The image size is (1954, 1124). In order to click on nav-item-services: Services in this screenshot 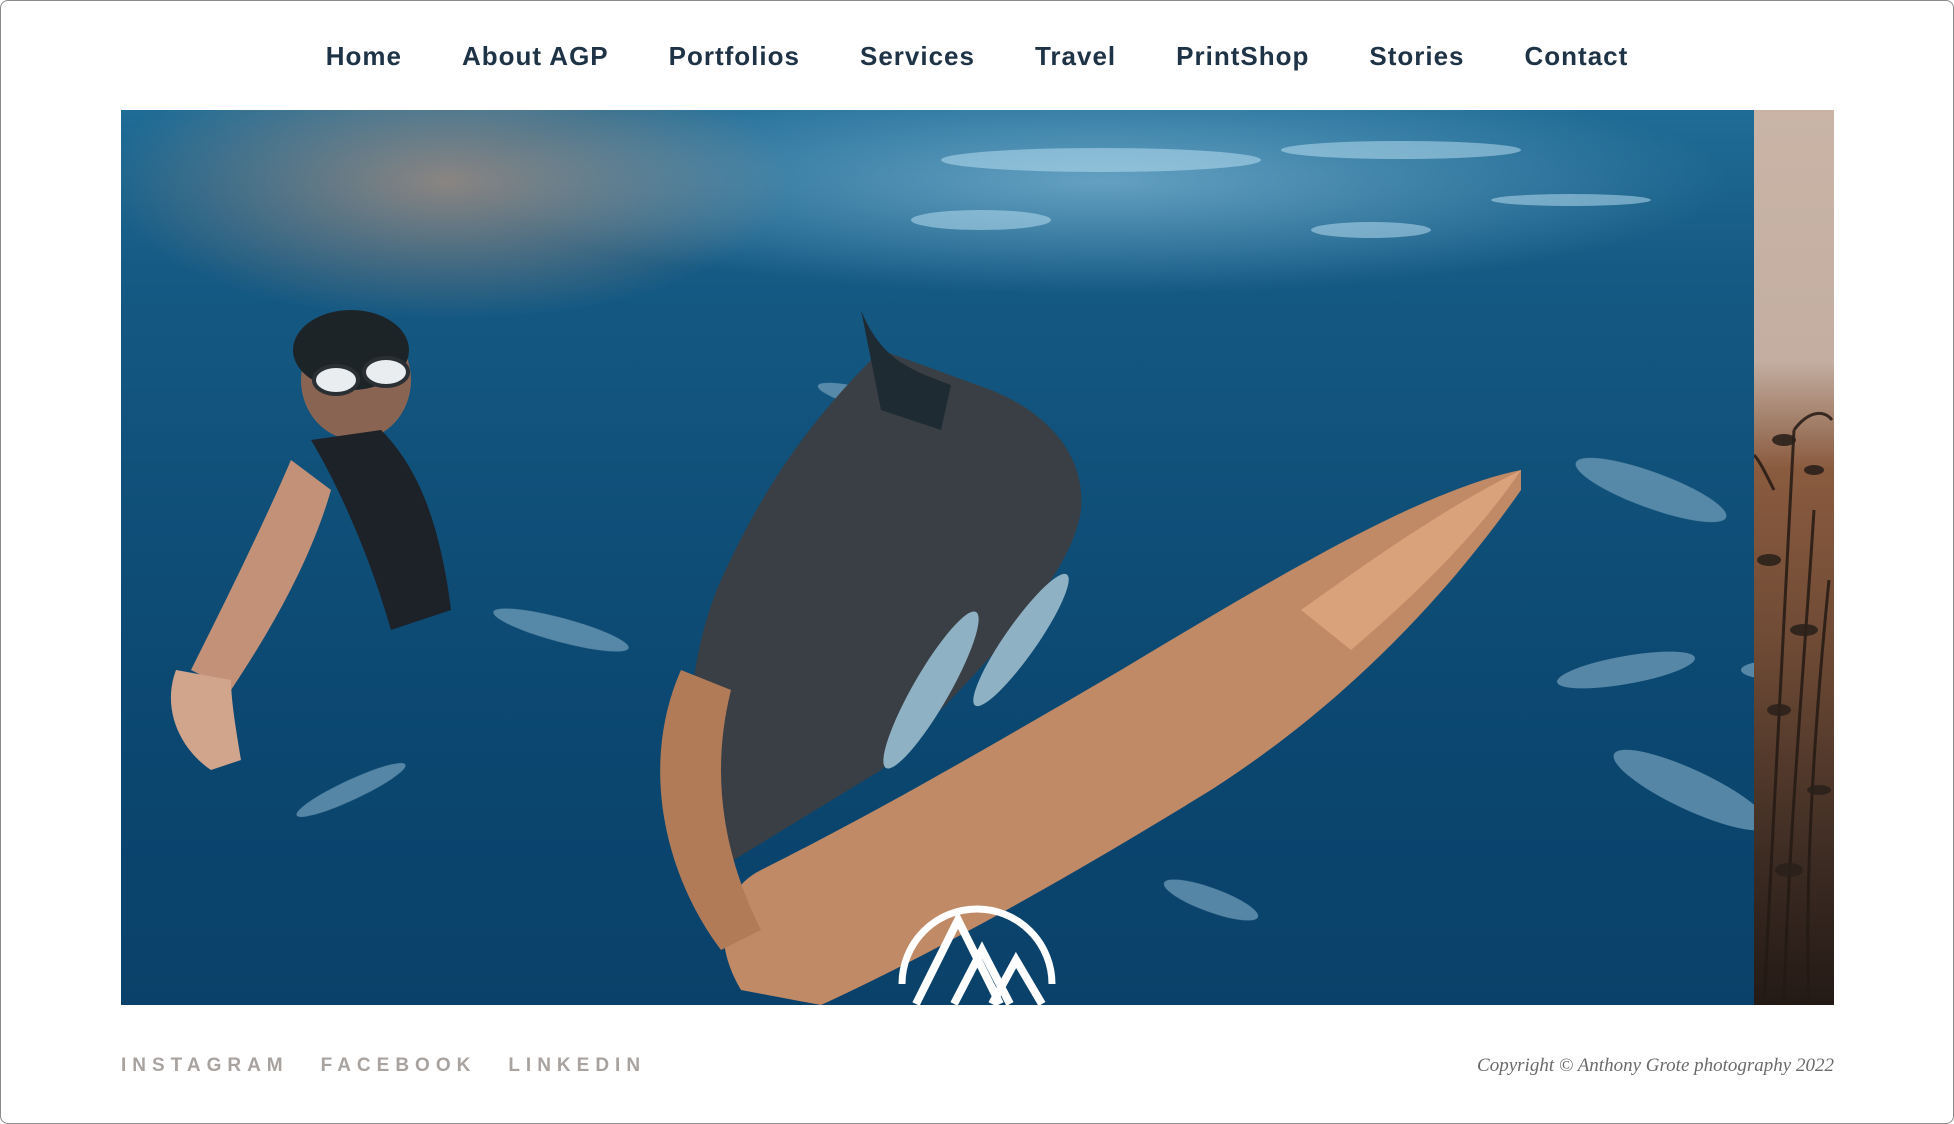, I will do `click(917, 56)`.